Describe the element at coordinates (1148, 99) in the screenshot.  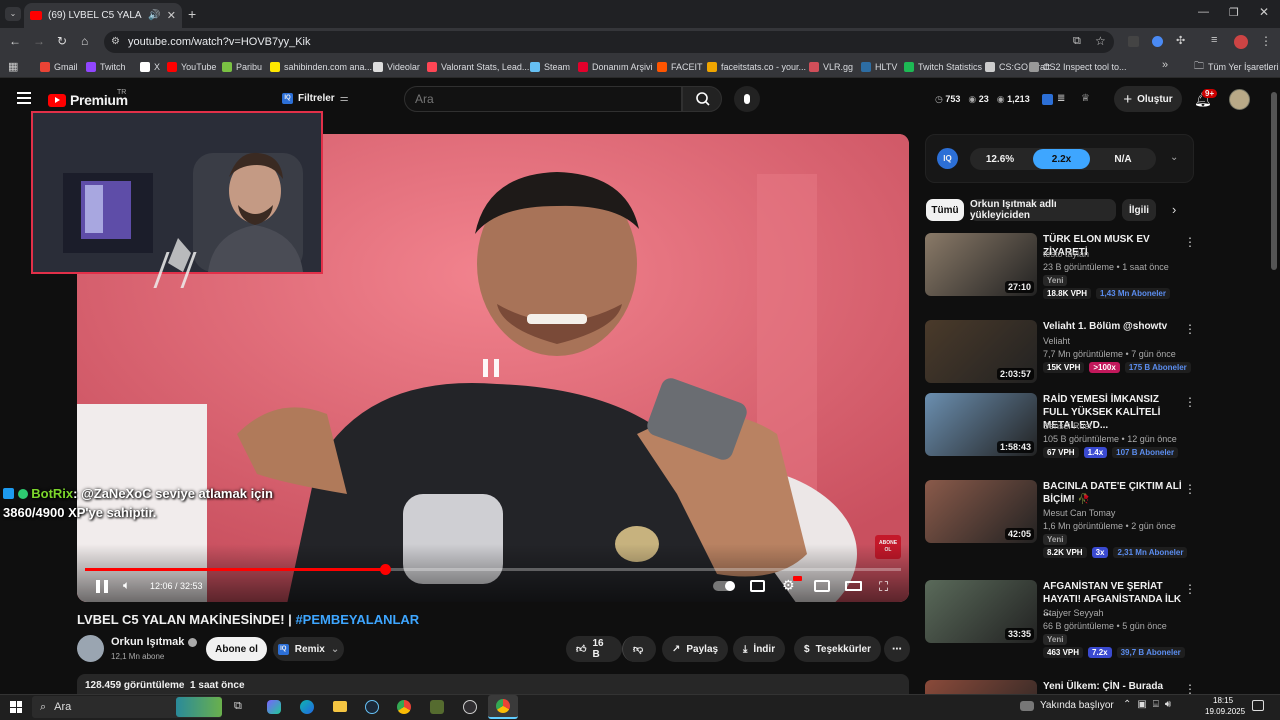
I see `create-button: + Oluştur` at that location.